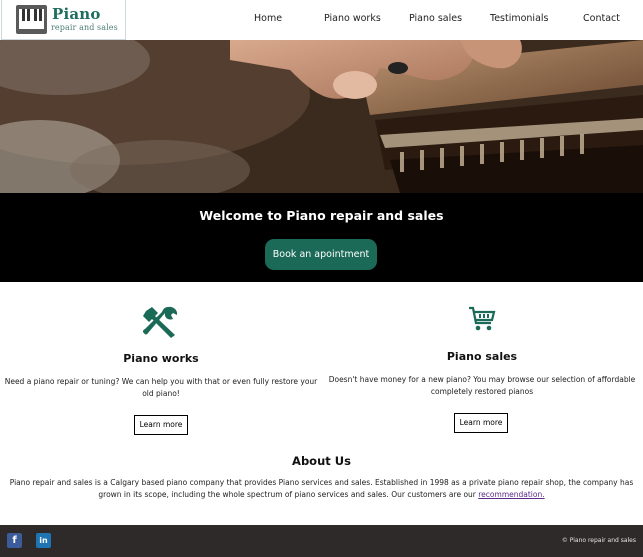 The width and height of the screenshot is (643, 557). Describe the element at coordinates (598, 540) in the screenshot. I see `copyright-text: © Piano repair and sales` at that location.